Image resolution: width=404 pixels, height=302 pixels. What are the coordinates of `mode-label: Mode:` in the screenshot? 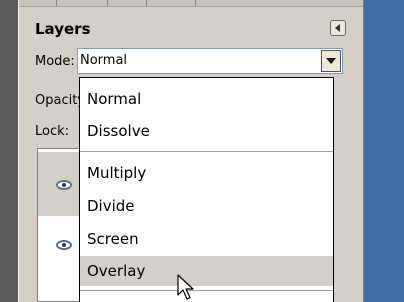 It's located at (55, 61).